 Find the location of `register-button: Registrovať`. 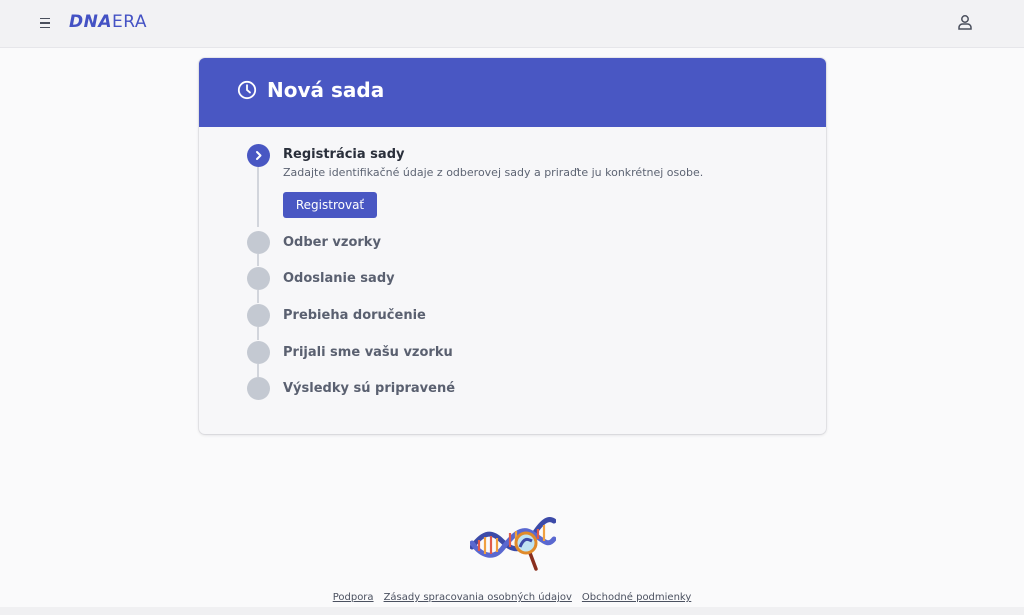

register-button: Registrovať is located at coordinates (330, 205).